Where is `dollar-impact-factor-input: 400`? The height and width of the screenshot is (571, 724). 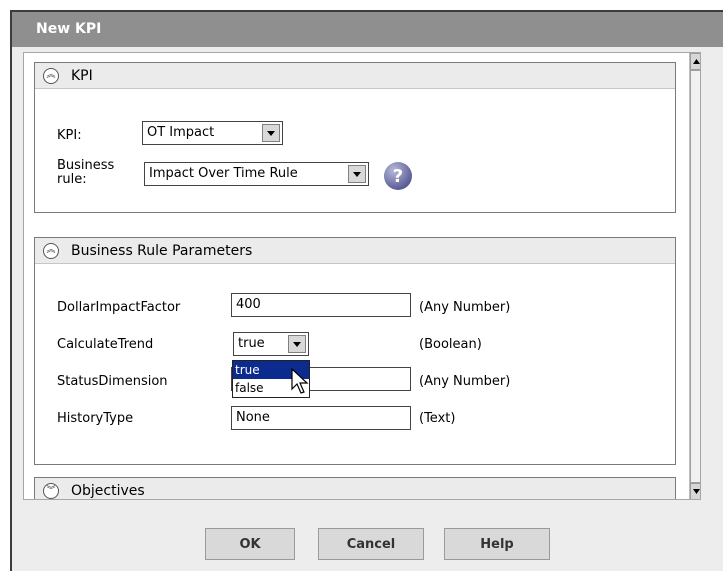 dollar-impact-factor-input: 400 is located at coordinates (321, 305).